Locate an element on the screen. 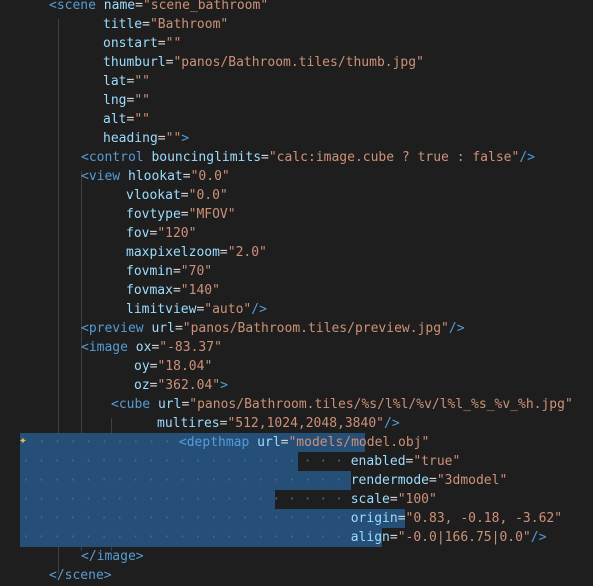 Image resolution: width=593 pixels, height=586 pixels. code-line: title="Bathroom" is located at coordinates (166, 24).